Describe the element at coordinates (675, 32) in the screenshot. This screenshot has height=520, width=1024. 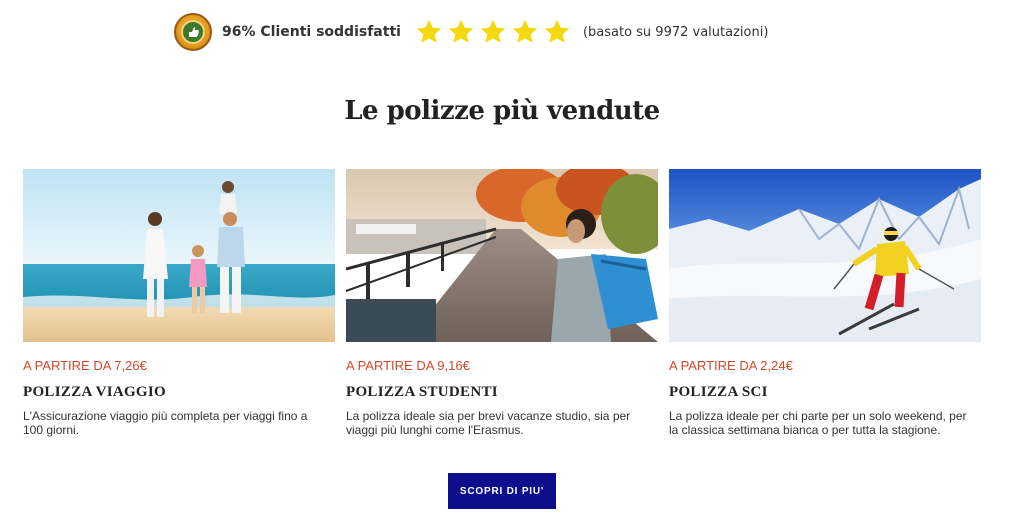
I see `rating-count-text: (basato su 9972 valutazioni)` at that location.